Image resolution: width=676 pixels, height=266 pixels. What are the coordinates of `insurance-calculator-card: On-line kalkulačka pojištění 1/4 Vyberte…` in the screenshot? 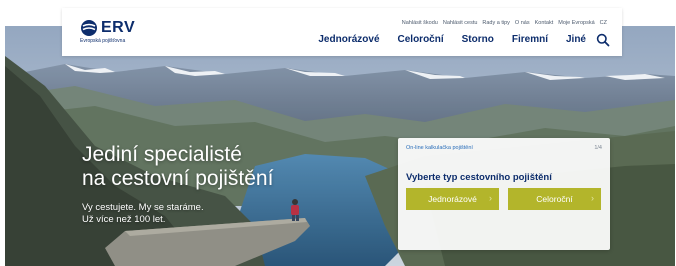 It's located at (504, 194).